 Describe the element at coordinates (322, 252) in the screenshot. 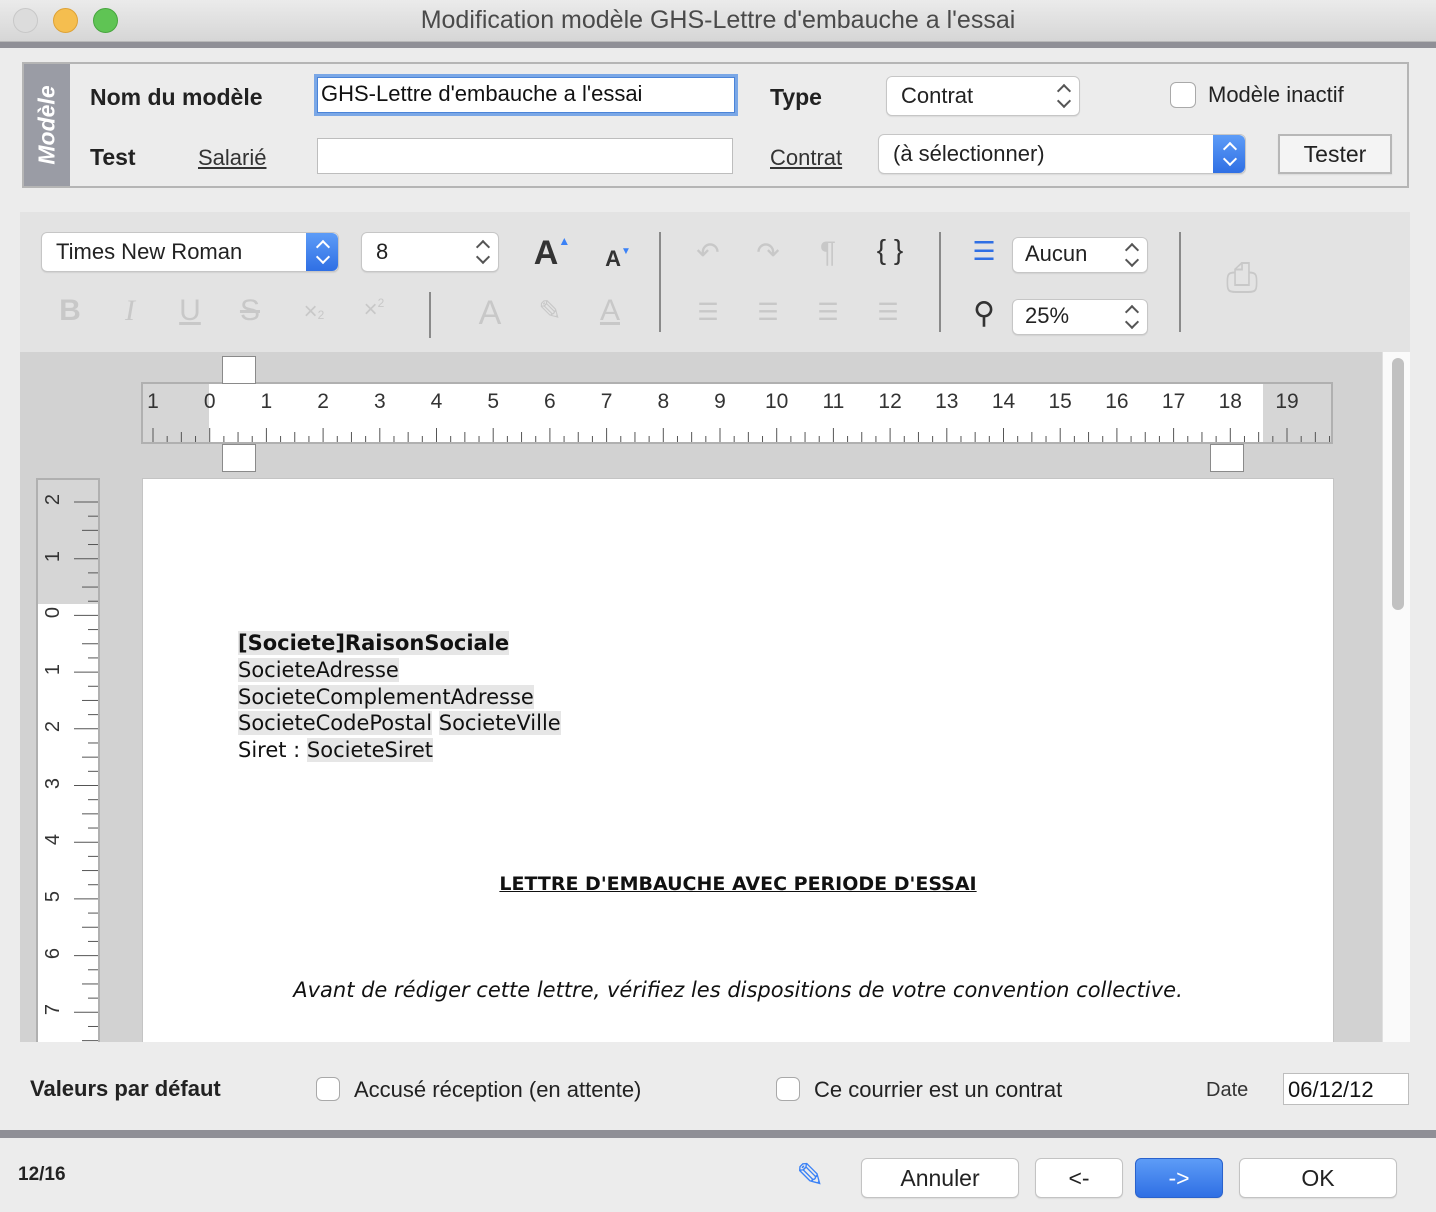

I see `font-family-arrows` at that location.